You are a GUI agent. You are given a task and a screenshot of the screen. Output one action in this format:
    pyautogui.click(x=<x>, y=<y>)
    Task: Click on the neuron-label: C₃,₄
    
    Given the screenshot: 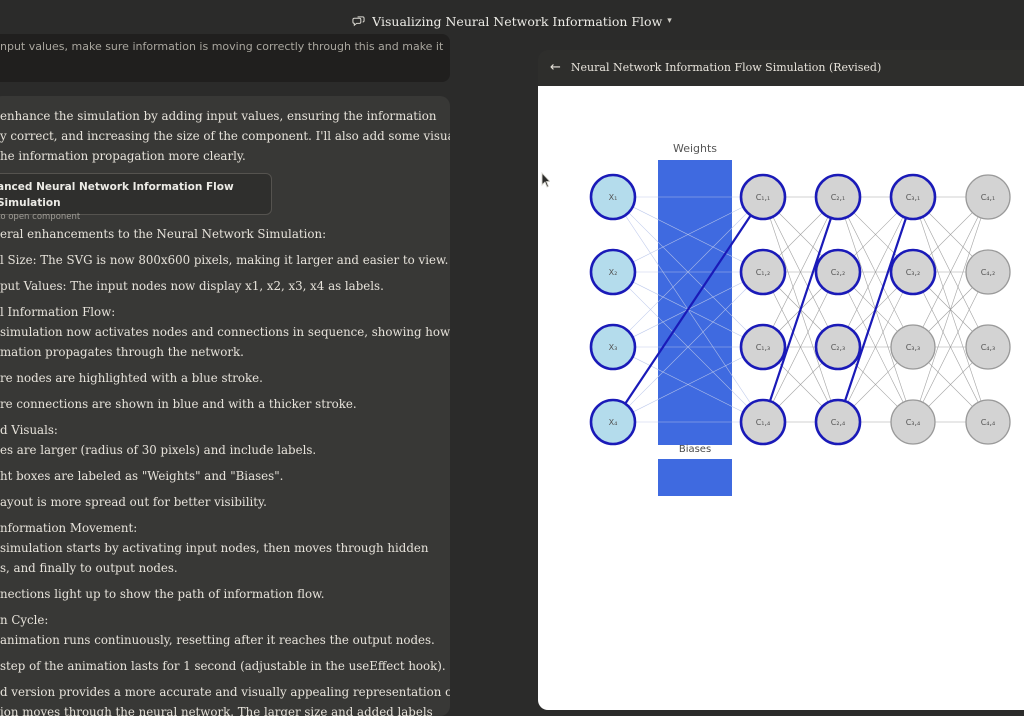 What is the action you would take?
    pyautogui.click(x=913, y=422)
    